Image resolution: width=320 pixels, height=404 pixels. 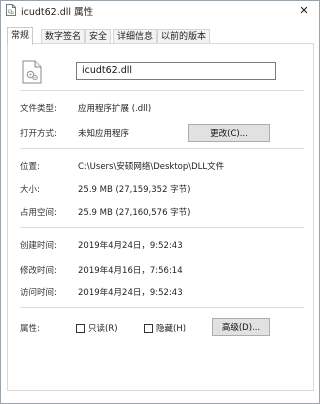 What do you see at coordinates (38, 109) in the screenshot?
I see `file-type-label: 文件类型:` at bounding box center [38, 109].